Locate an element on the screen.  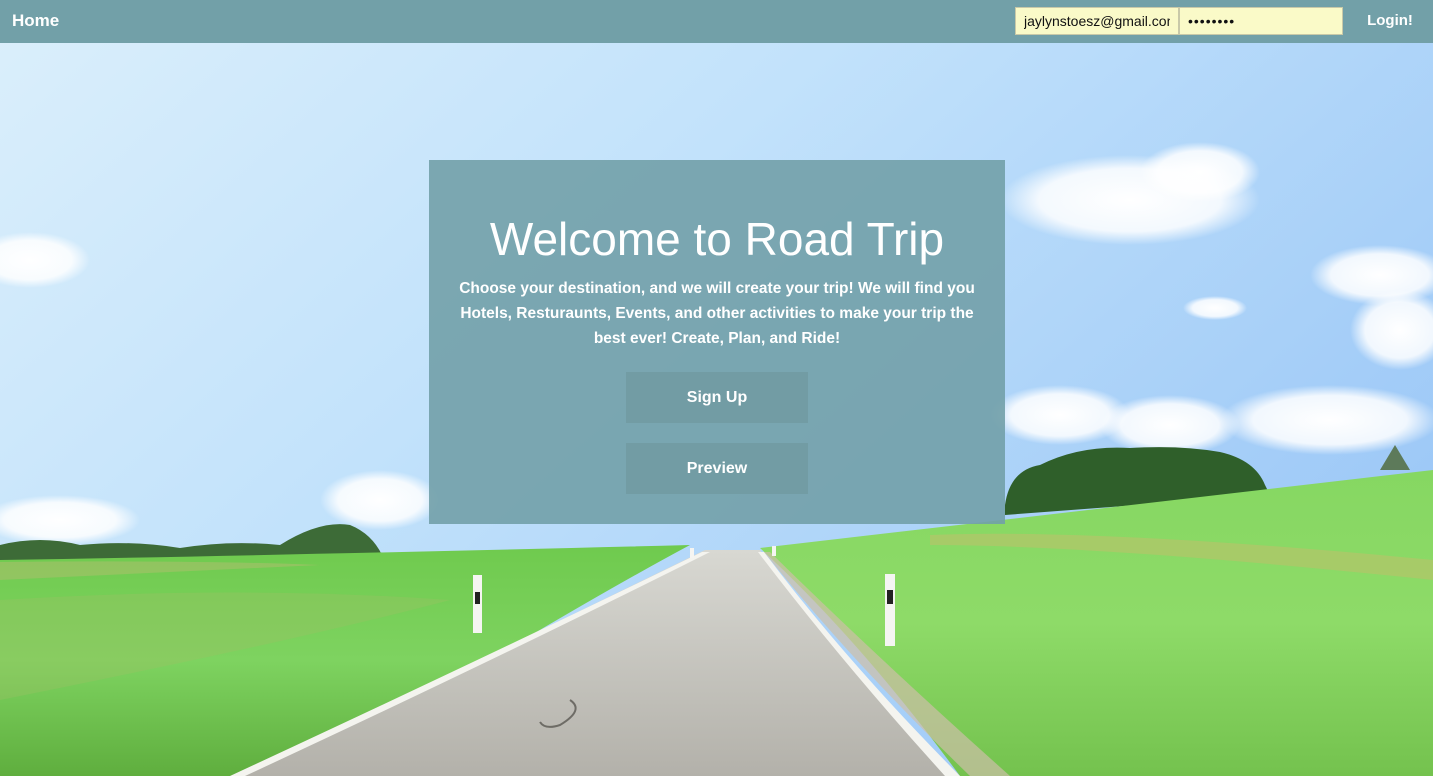
home-link: Home is located at coordinates (35, 21).